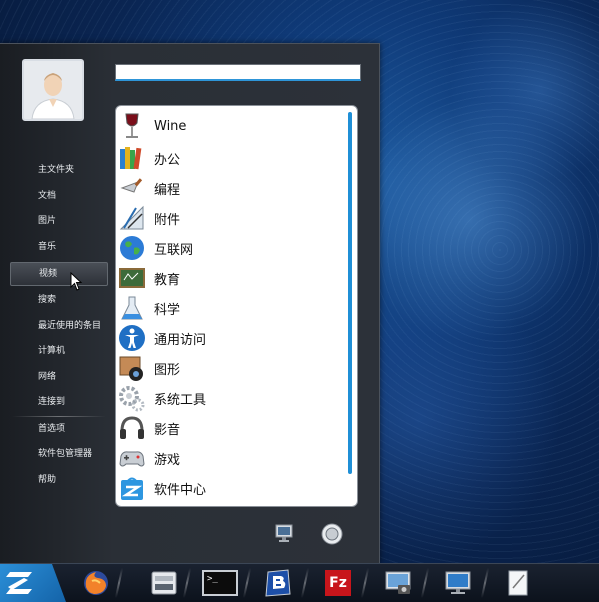 This screenshot has width=599, height=602. I want to click on accessibility-icon, so click(132, 338).